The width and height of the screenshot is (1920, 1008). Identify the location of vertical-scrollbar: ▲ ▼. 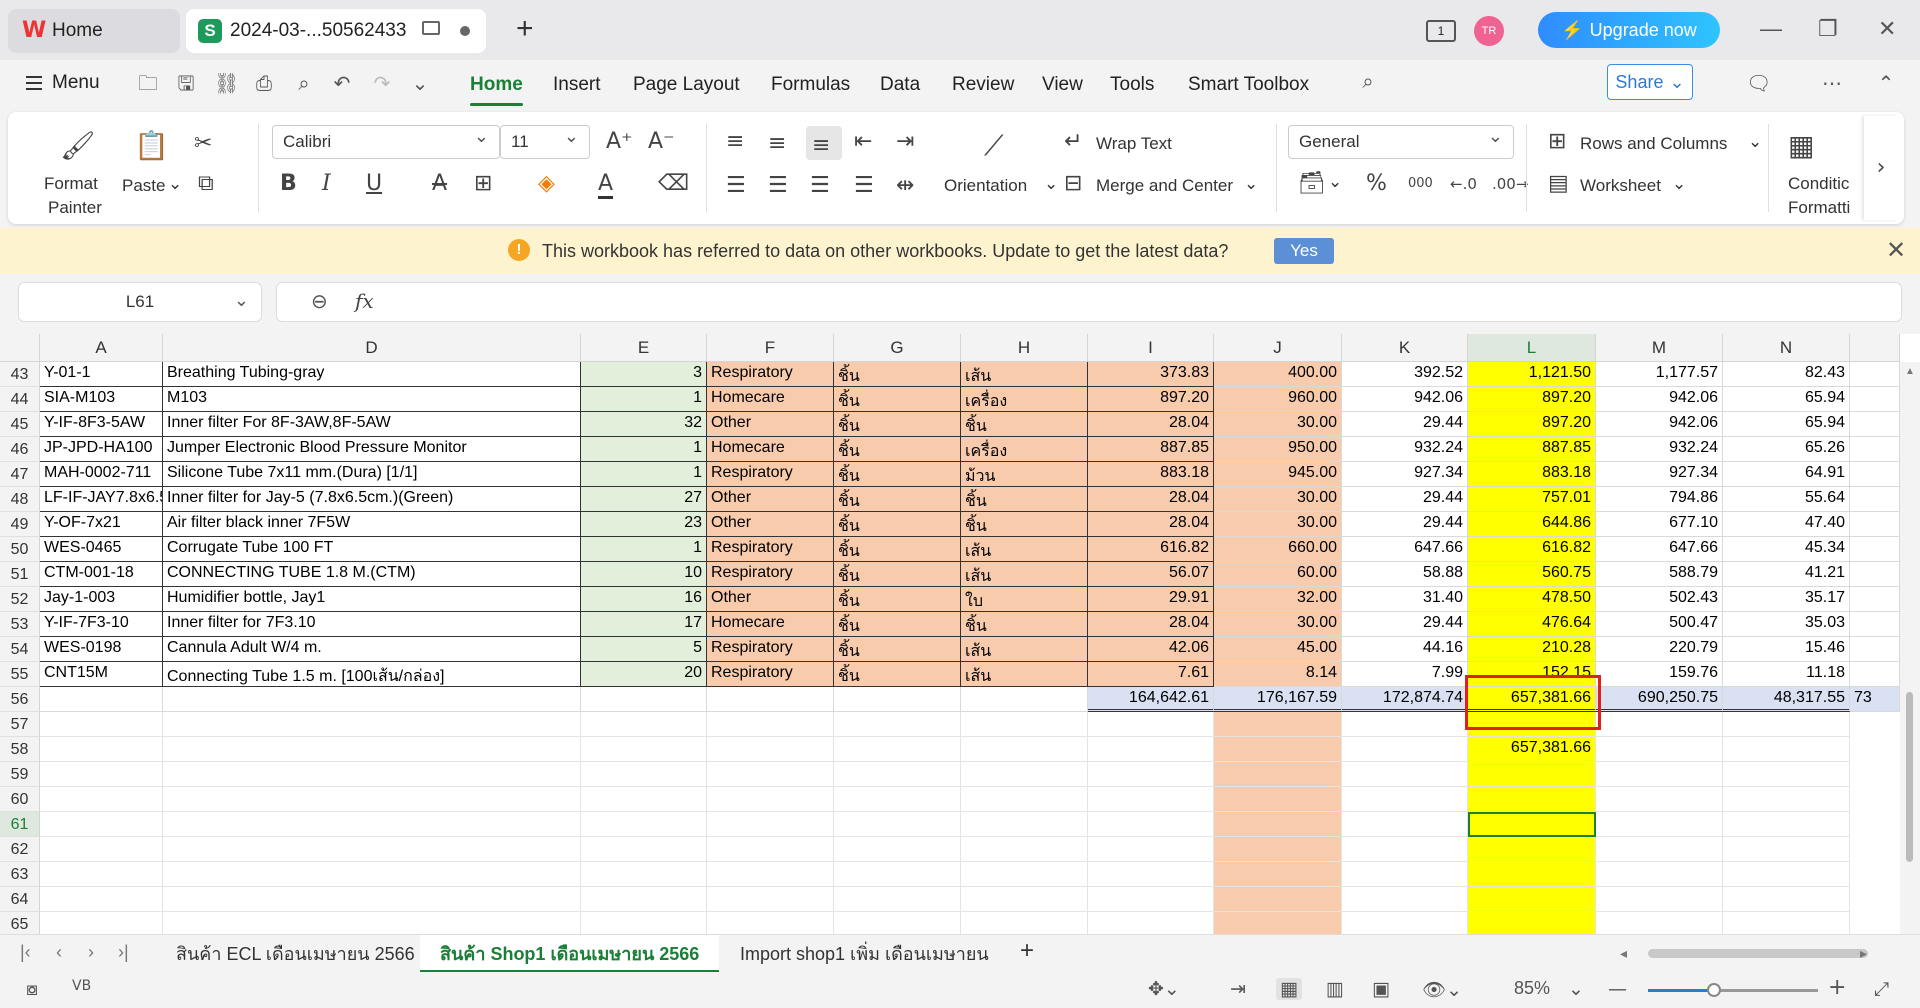
(1910, 648).